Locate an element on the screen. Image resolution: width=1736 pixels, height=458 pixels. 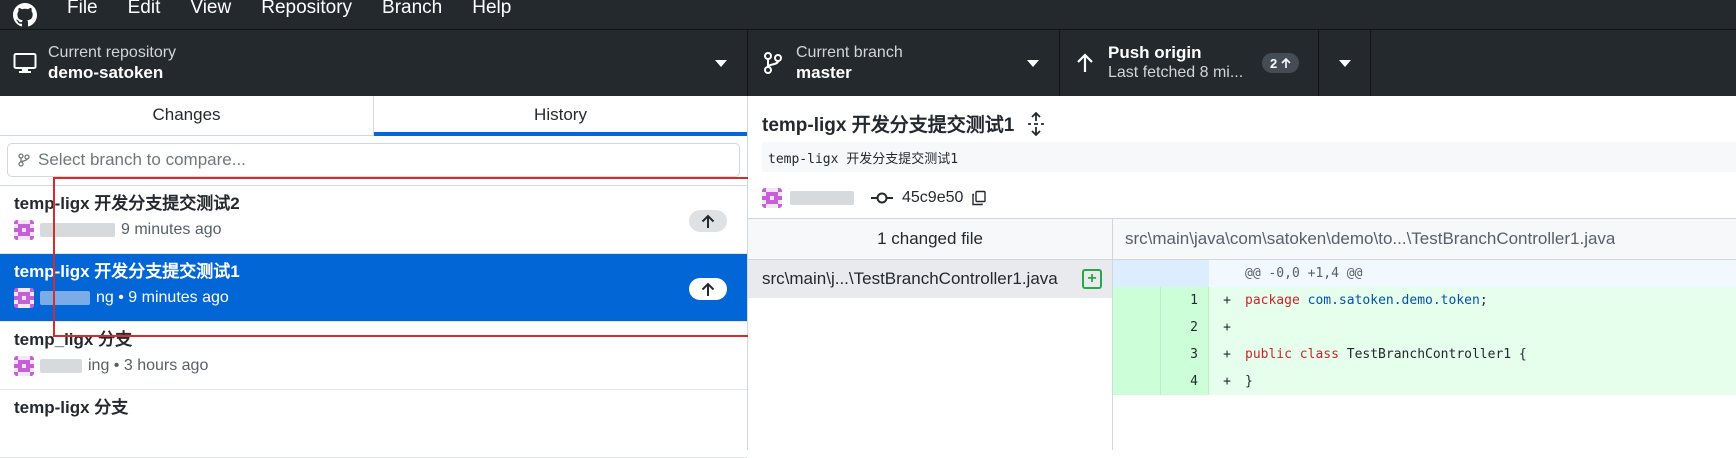
changed-file-path: src\main\j...\TestBranchController1.java is located at coordinates (910, 278).